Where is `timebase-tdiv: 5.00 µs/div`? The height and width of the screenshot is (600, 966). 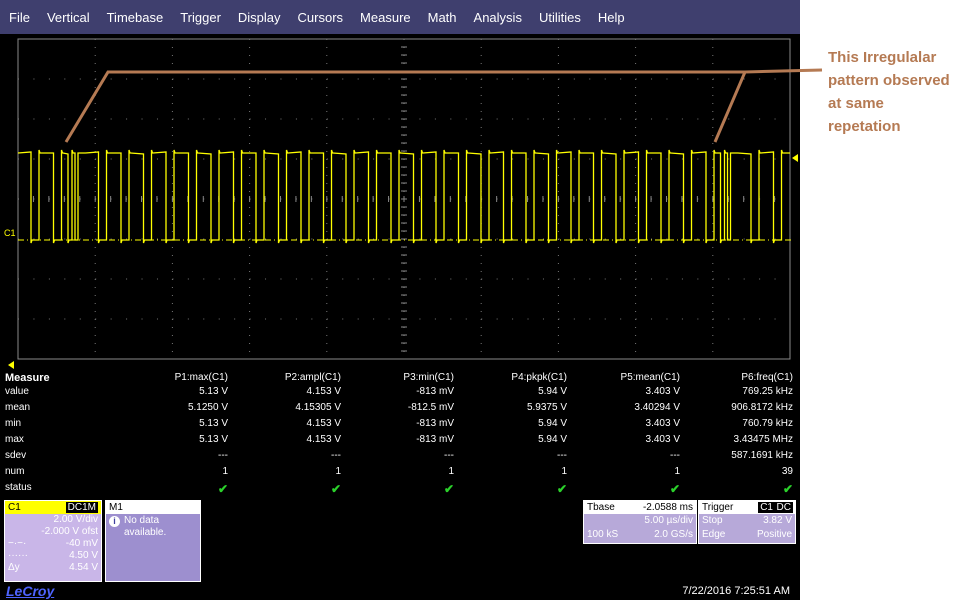
timebase-tdiv: 5.00 µs/div is located at coordinates (668, 520).